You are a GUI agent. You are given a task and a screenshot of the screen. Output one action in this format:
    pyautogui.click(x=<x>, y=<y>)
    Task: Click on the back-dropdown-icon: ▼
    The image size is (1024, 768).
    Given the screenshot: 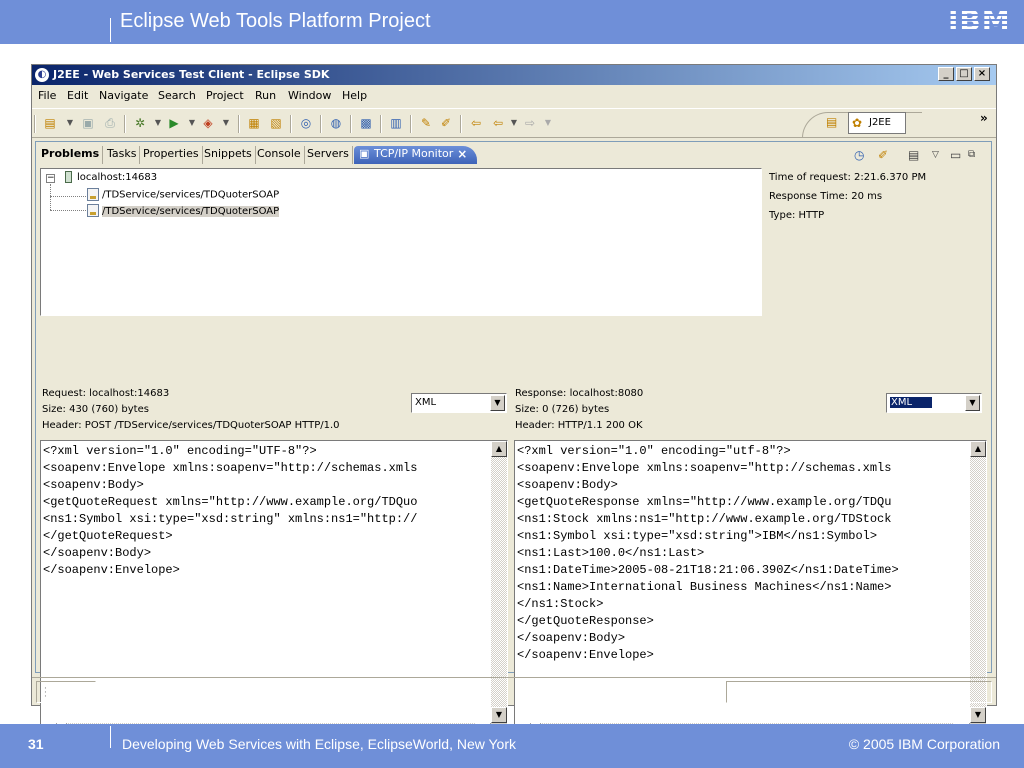 What is the action you would take?
    pyautogui.click(x=514, y=123)
    